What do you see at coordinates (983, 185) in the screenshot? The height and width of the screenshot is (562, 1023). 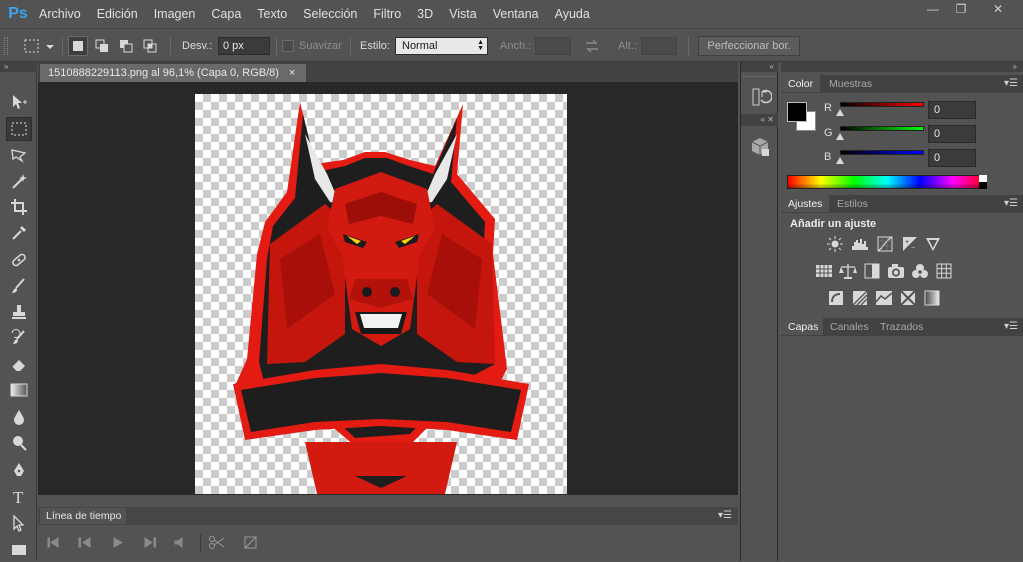 I see `spectrum-black-swatch` at bounding box center [983, 185].